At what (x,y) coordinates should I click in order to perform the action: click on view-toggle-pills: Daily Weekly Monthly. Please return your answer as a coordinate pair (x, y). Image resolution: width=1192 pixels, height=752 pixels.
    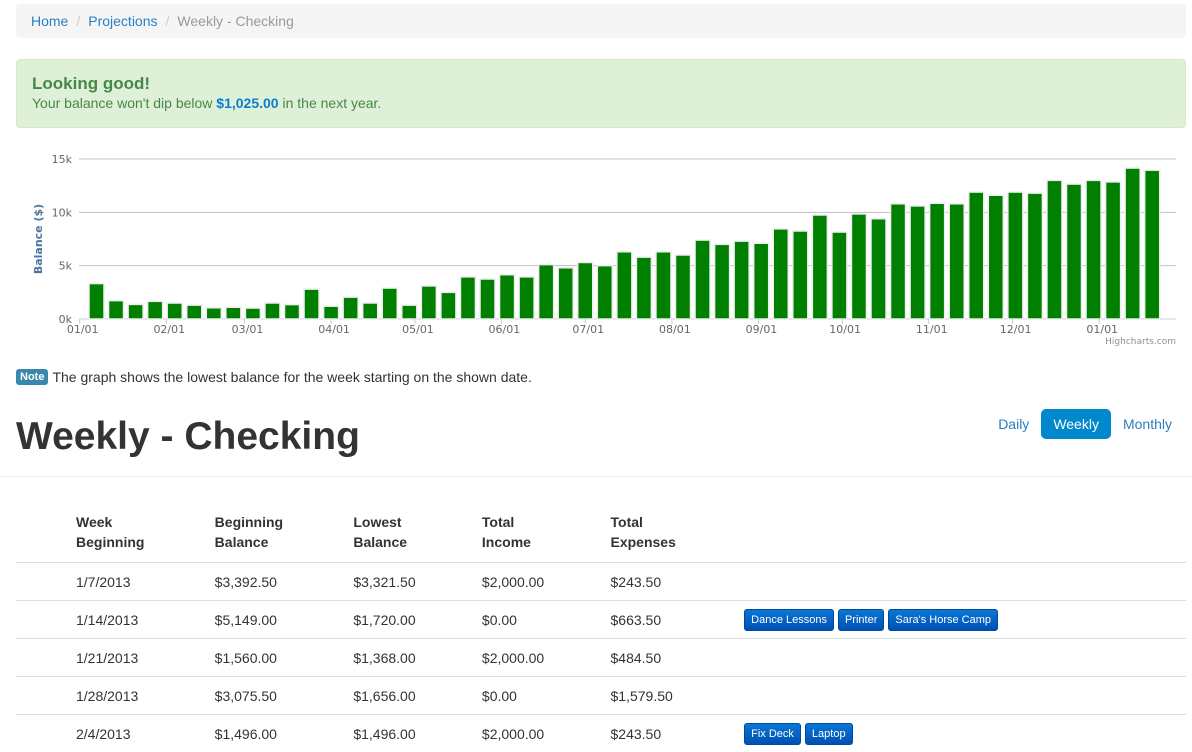
    Looking at the image, I should click on (1083, 424).